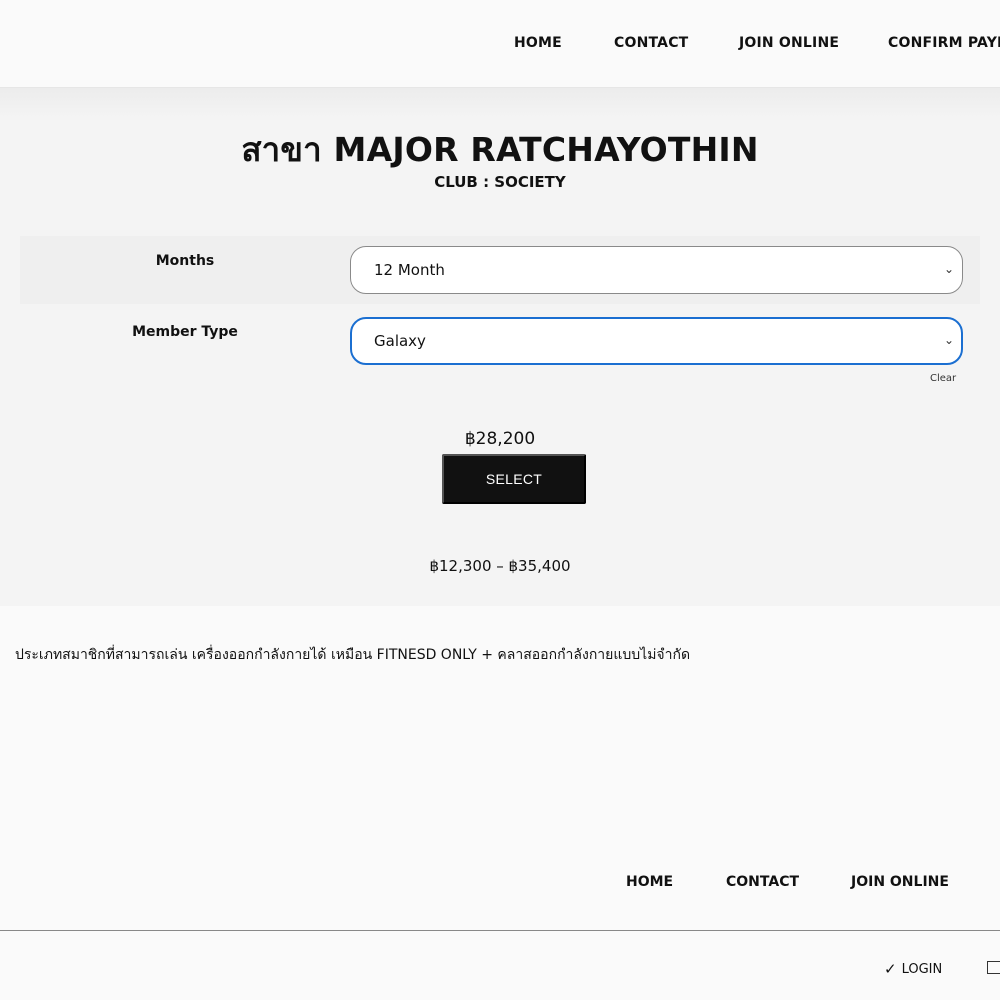  Describe the element at coordinates (185, 261) in the screenshot. I see `months-label: Months` at that location.